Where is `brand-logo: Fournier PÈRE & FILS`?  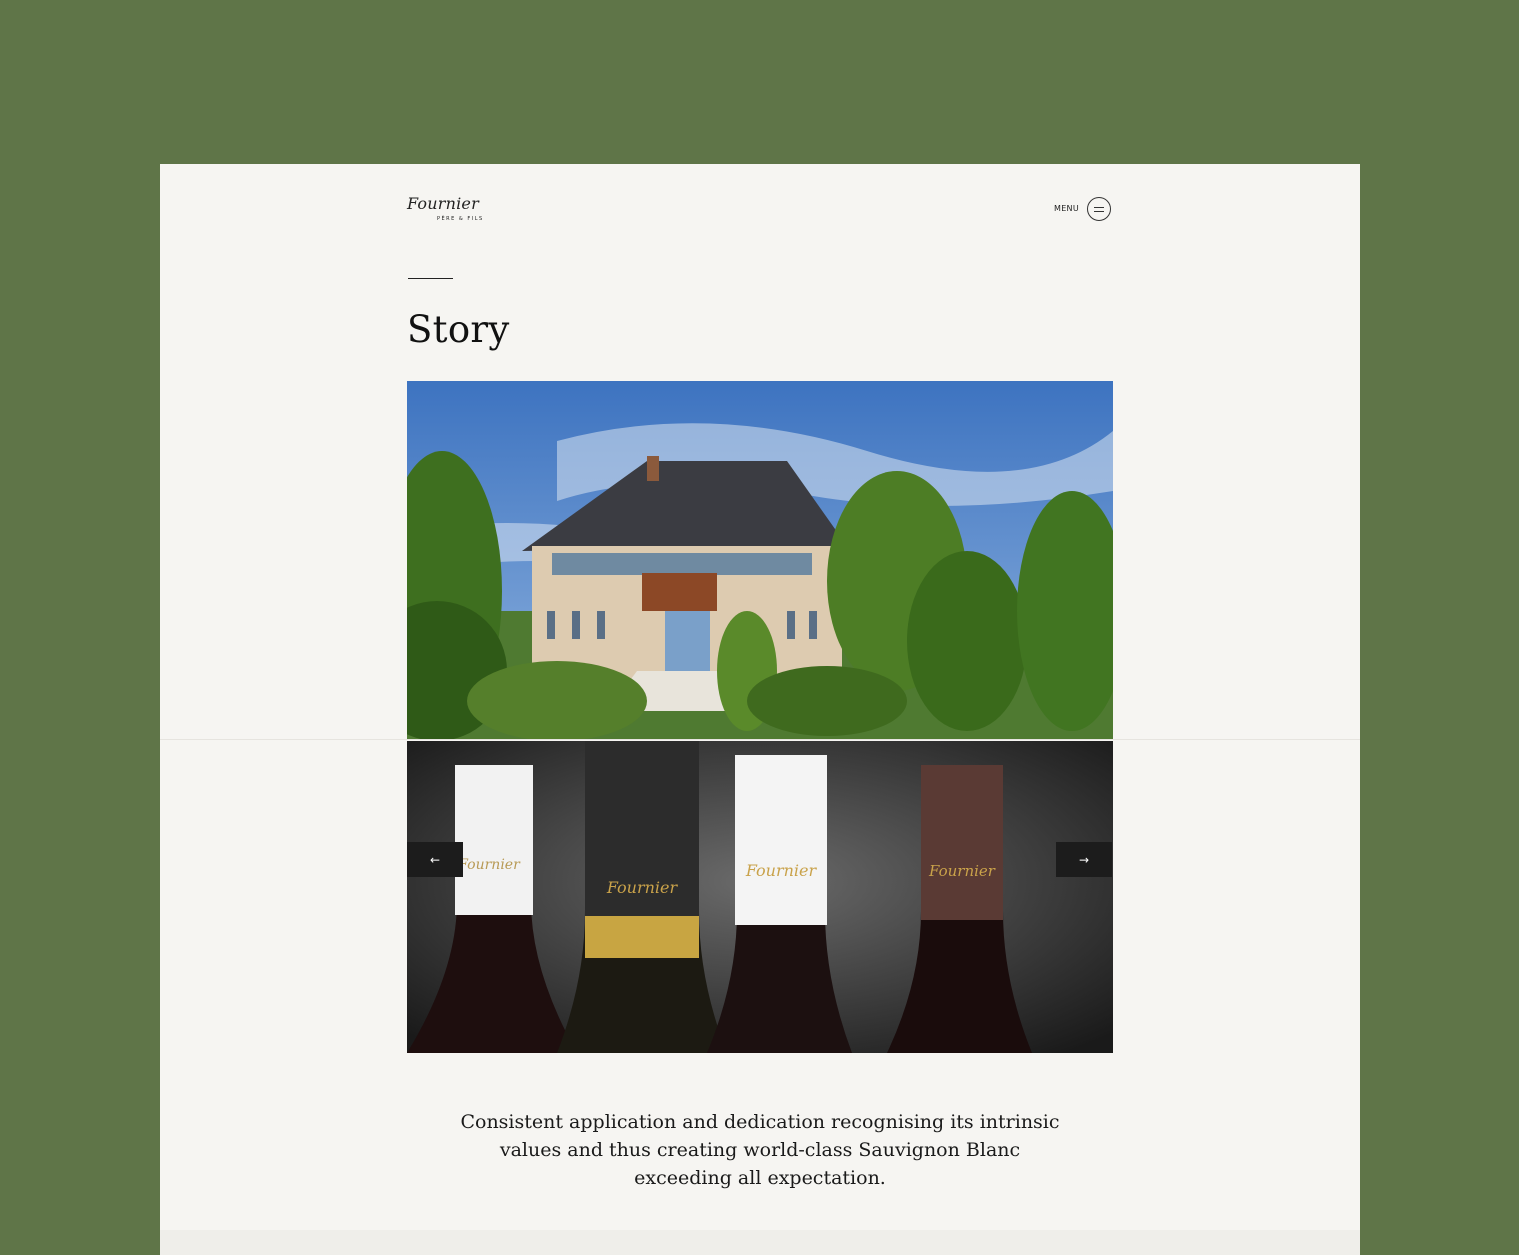
brand-logo: Fournier PÈRE & FILS is located at coordinates (444, 211).